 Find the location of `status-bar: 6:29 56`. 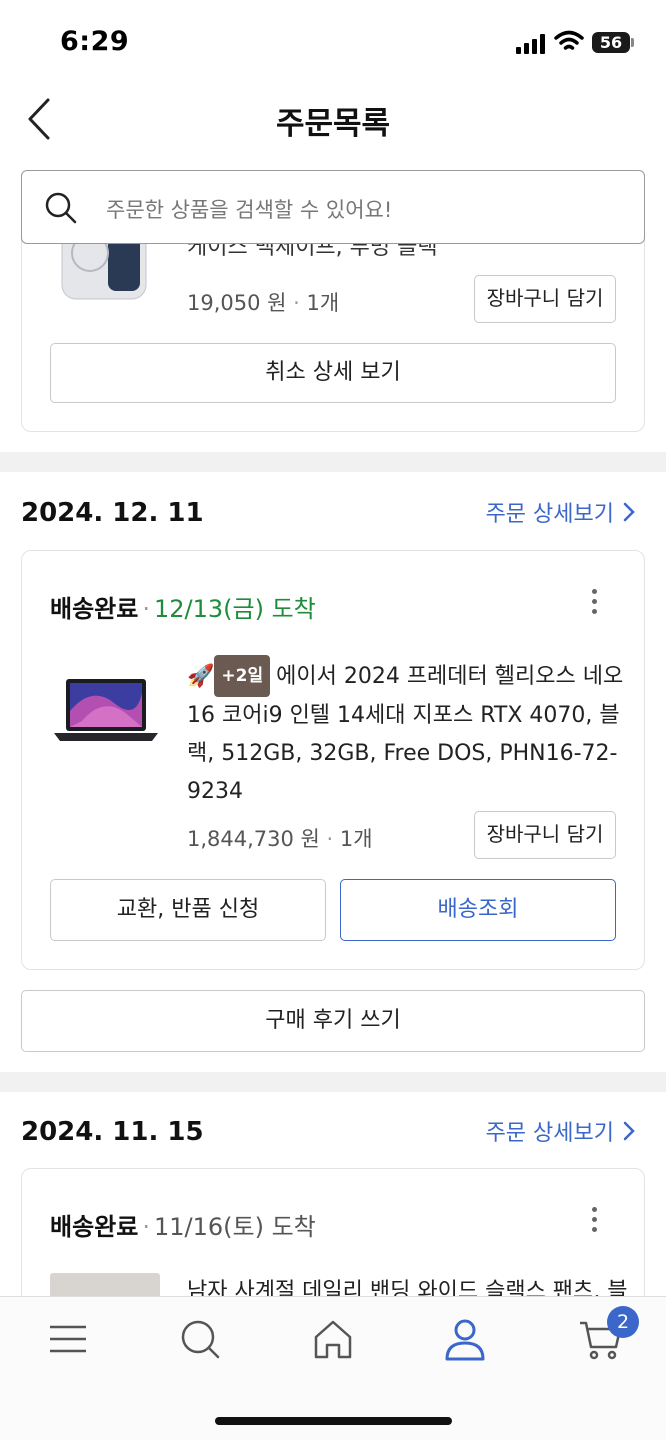

status-bar: 6:29 56 is located at coordinates (333, 40).